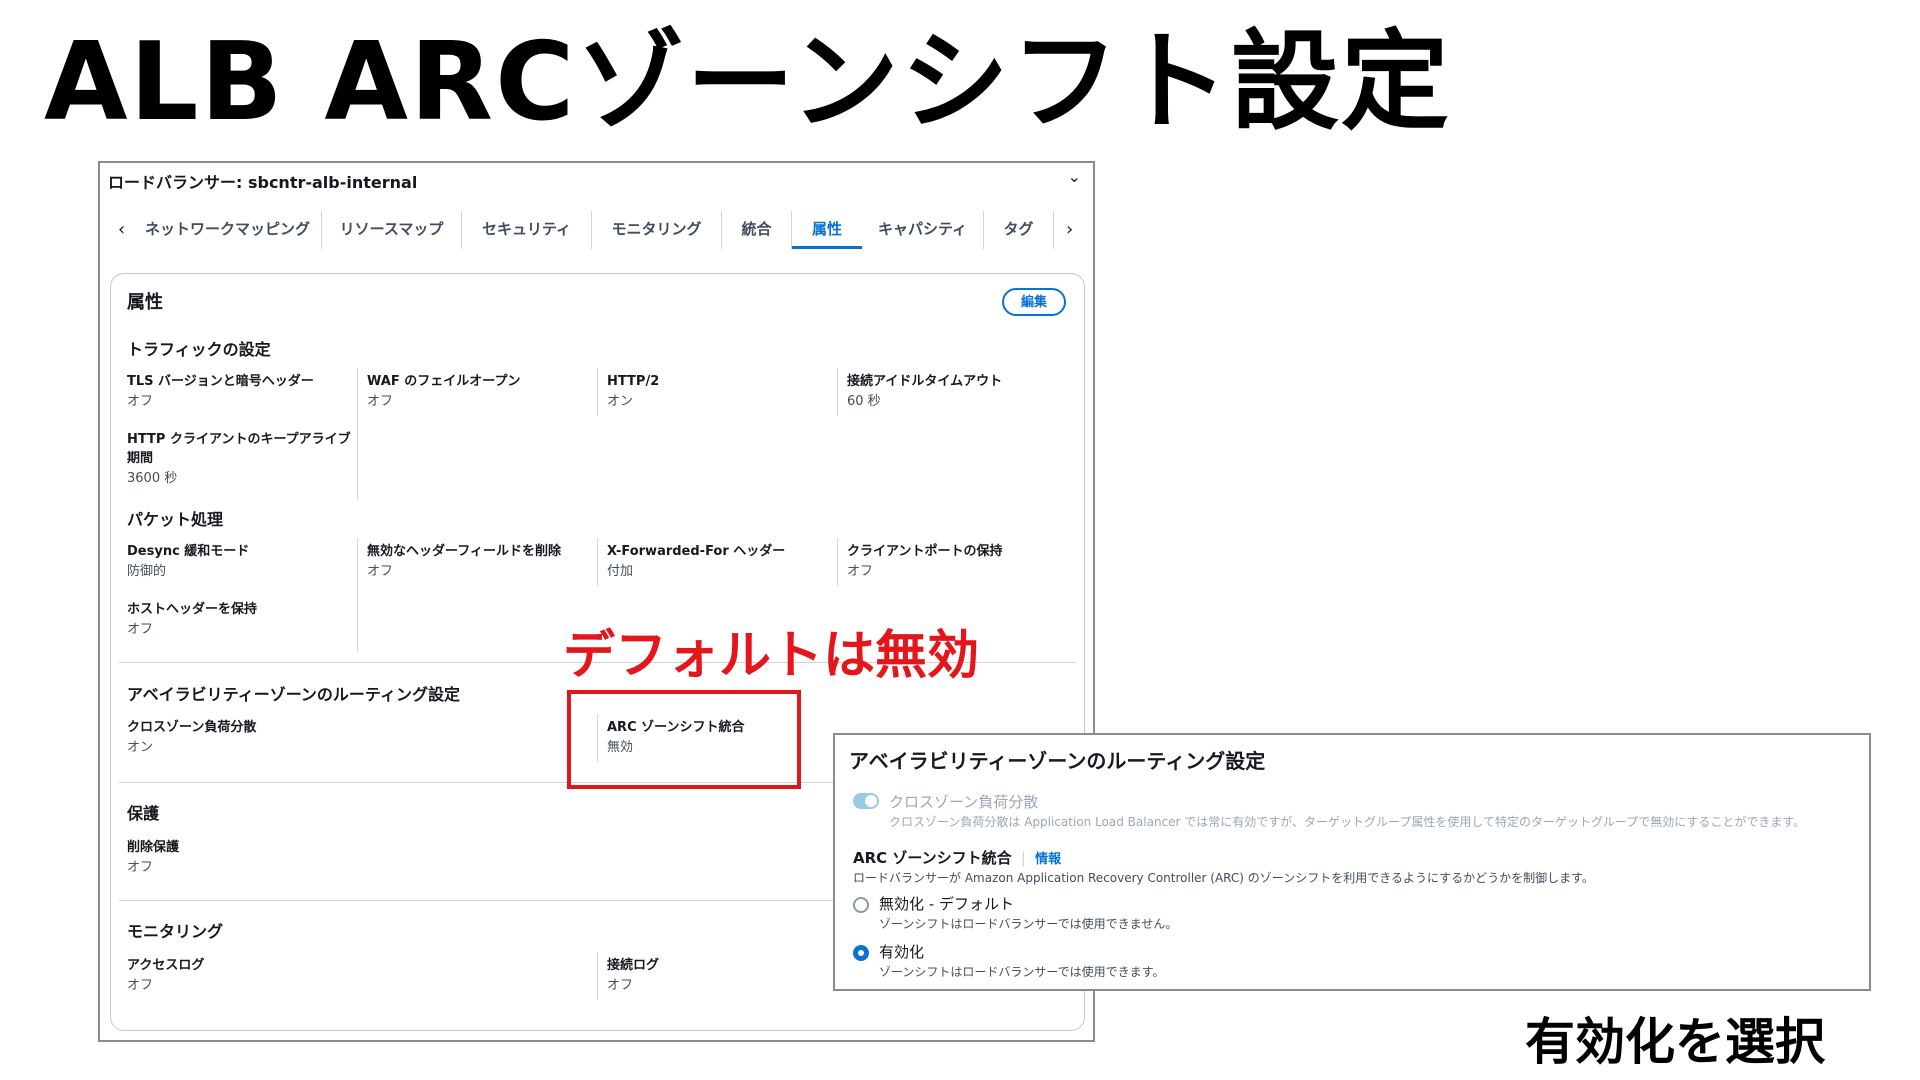 The width and height of the screenshot is (1920, 1080). Describe the element at coordinates (263, 182) in the screenshot. I see `load-balancer-title: ロードバランサー: sbcntr-alb-internal` at that location.